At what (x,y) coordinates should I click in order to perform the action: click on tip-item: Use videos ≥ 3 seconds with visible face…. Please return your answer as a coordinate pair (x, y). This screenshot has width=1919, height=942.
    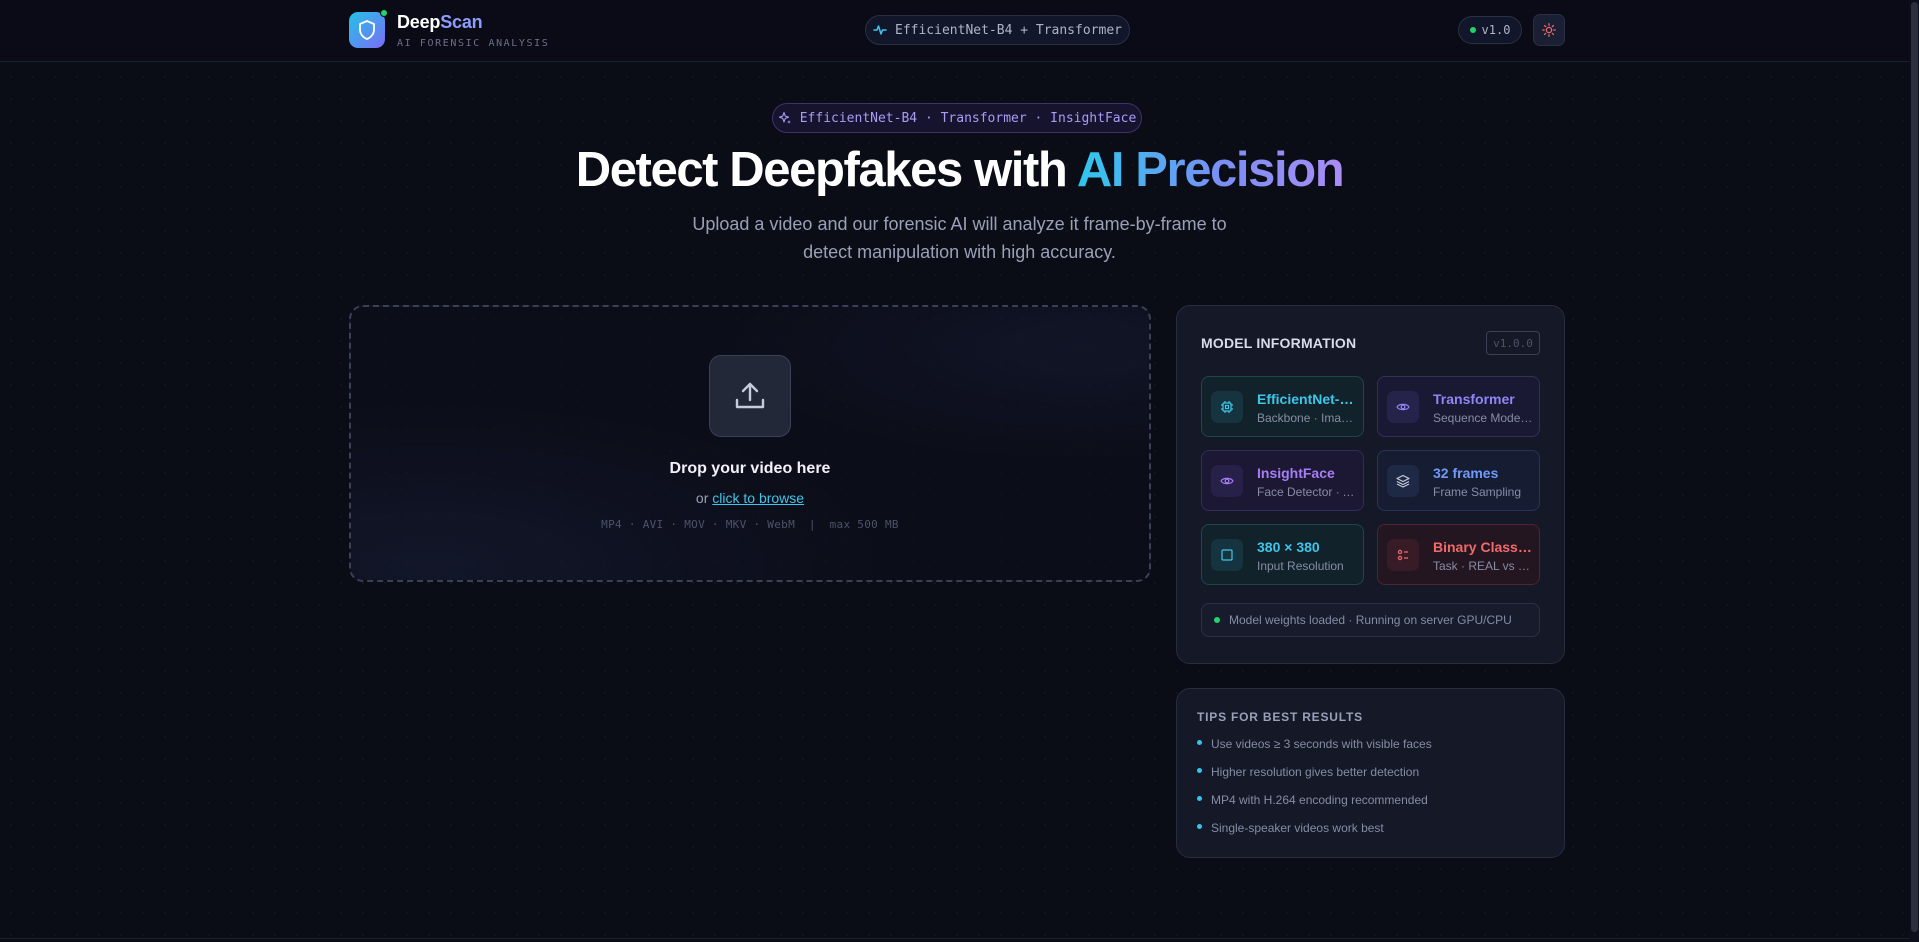
    Looking at the image, I should click on (1314, 744).